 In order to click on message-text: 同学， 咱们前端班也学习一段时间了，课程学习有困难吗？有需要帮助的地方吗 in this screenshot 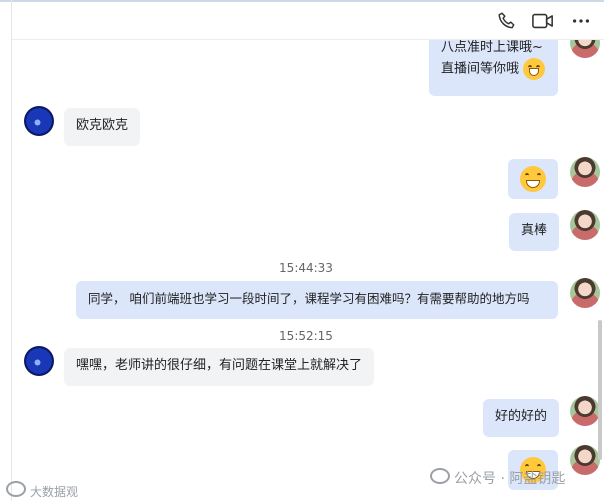, I will do `click(309, 298)`.